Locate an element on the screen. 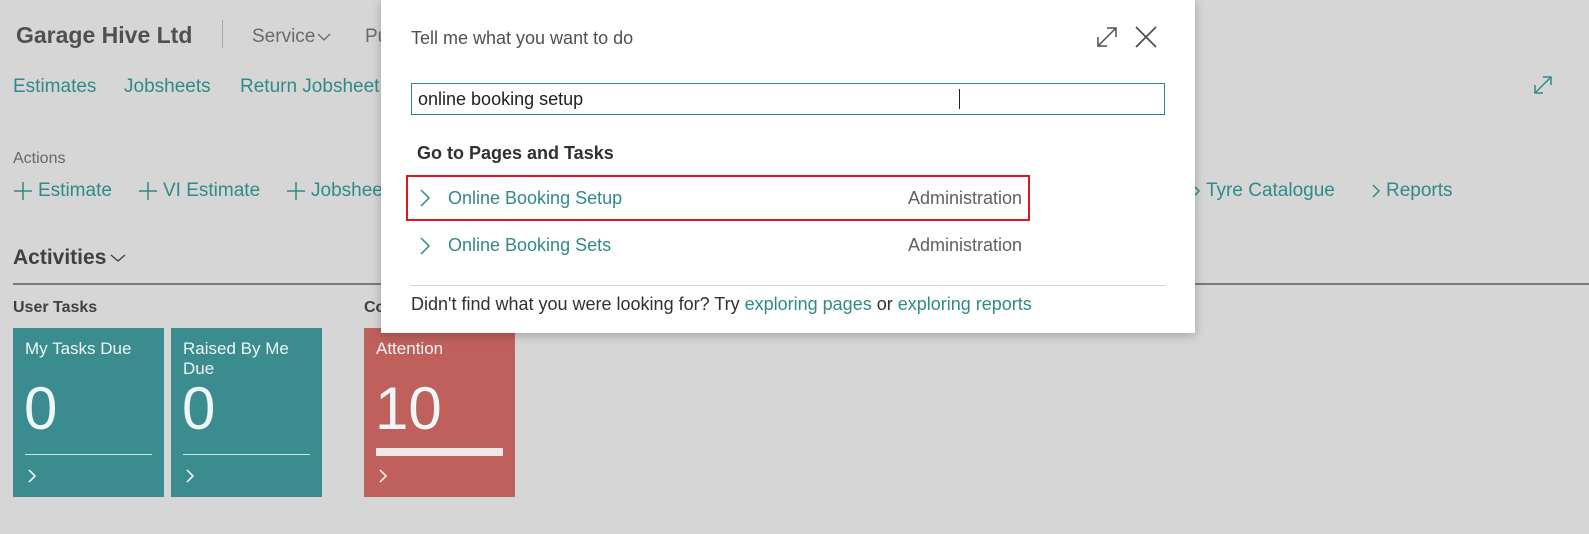 Image resolution: width=1589 pixels, height=534 pixels. action-label: VI Estimate is located at coordinates (212, 190).